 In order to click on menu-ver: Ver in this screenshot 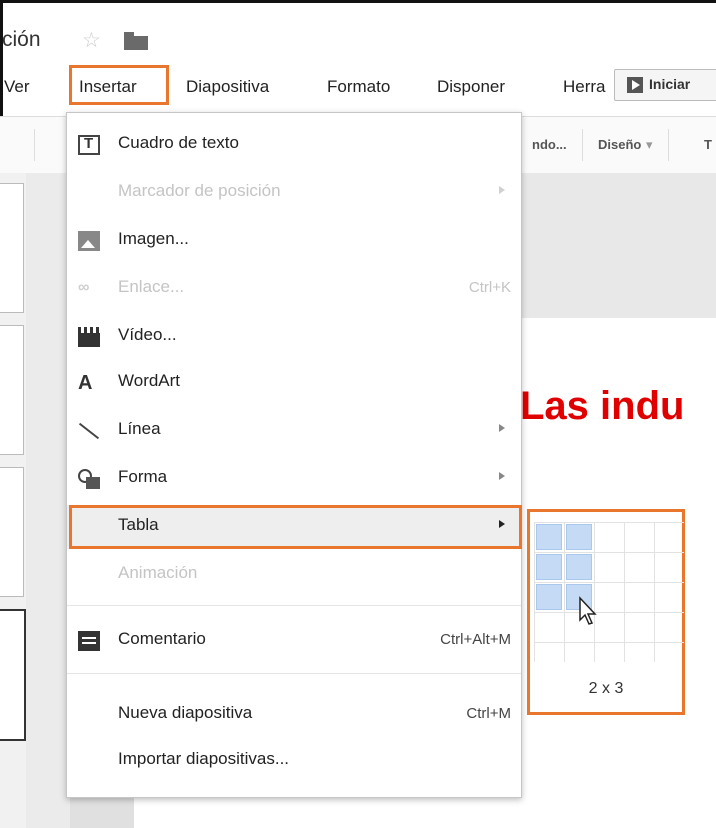, I will do `click(17, 87)`.